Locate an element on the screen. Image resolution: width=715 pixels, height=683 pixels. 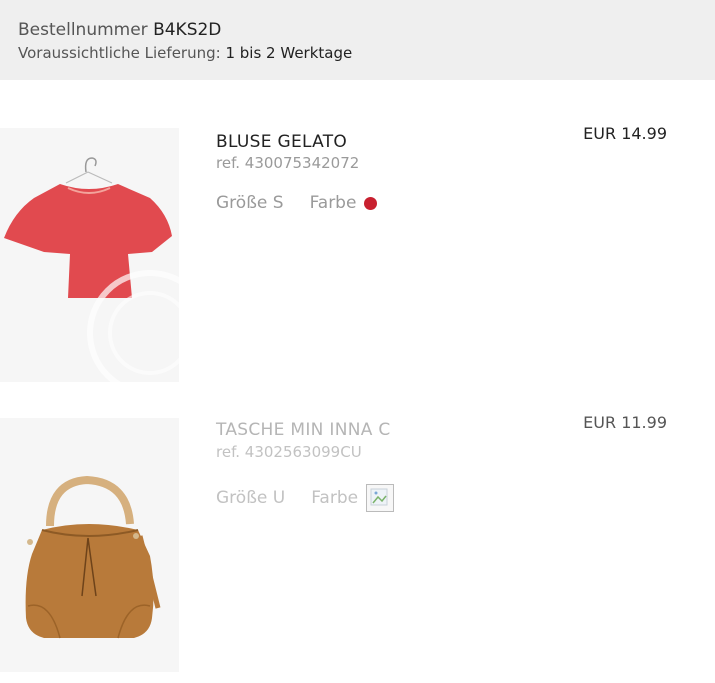
product-price: EUR 11.99 is located at coordinates (625, 422).